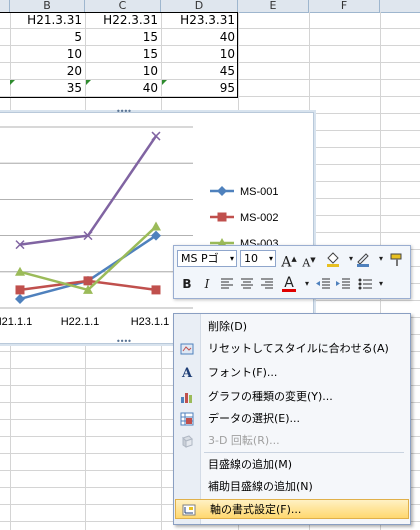 The width and height of the screenshot is (420, 530). I want to click on align-right-button, so click(267, 284).